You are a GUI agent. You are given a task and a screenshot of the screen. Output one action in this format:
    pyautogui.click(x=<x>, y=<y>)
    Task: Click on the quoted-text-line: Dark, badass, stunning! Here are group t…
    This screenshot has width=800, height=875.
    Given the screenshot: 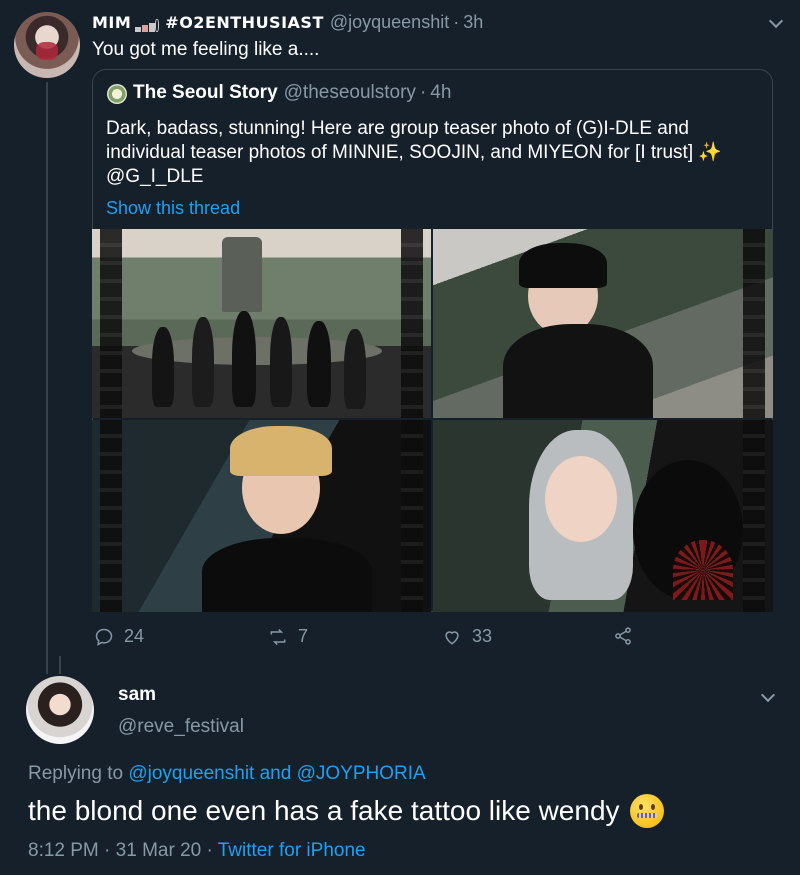 What is the action you would take?
    pyautogui.click(x=397, y=128)
    